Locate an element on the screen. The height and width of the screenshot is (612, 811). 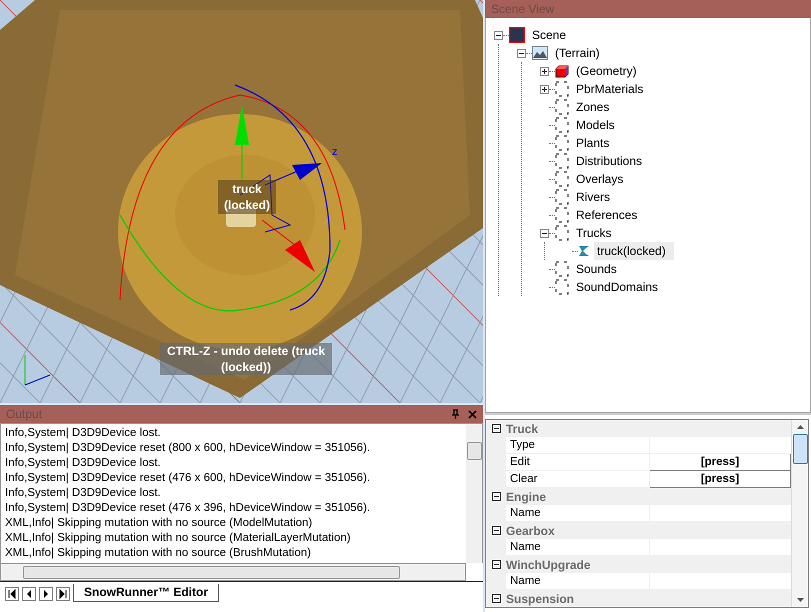
next-icon is located at coordinates (46, 594).